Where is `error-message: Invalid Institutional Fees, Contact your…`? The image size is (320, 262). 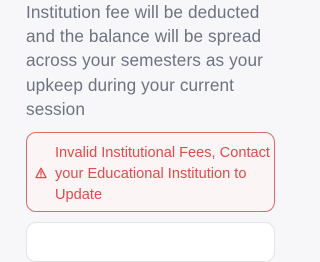 error-message: Invalid Institutional Fees, Contact your… is located at coordinates (162, 174).